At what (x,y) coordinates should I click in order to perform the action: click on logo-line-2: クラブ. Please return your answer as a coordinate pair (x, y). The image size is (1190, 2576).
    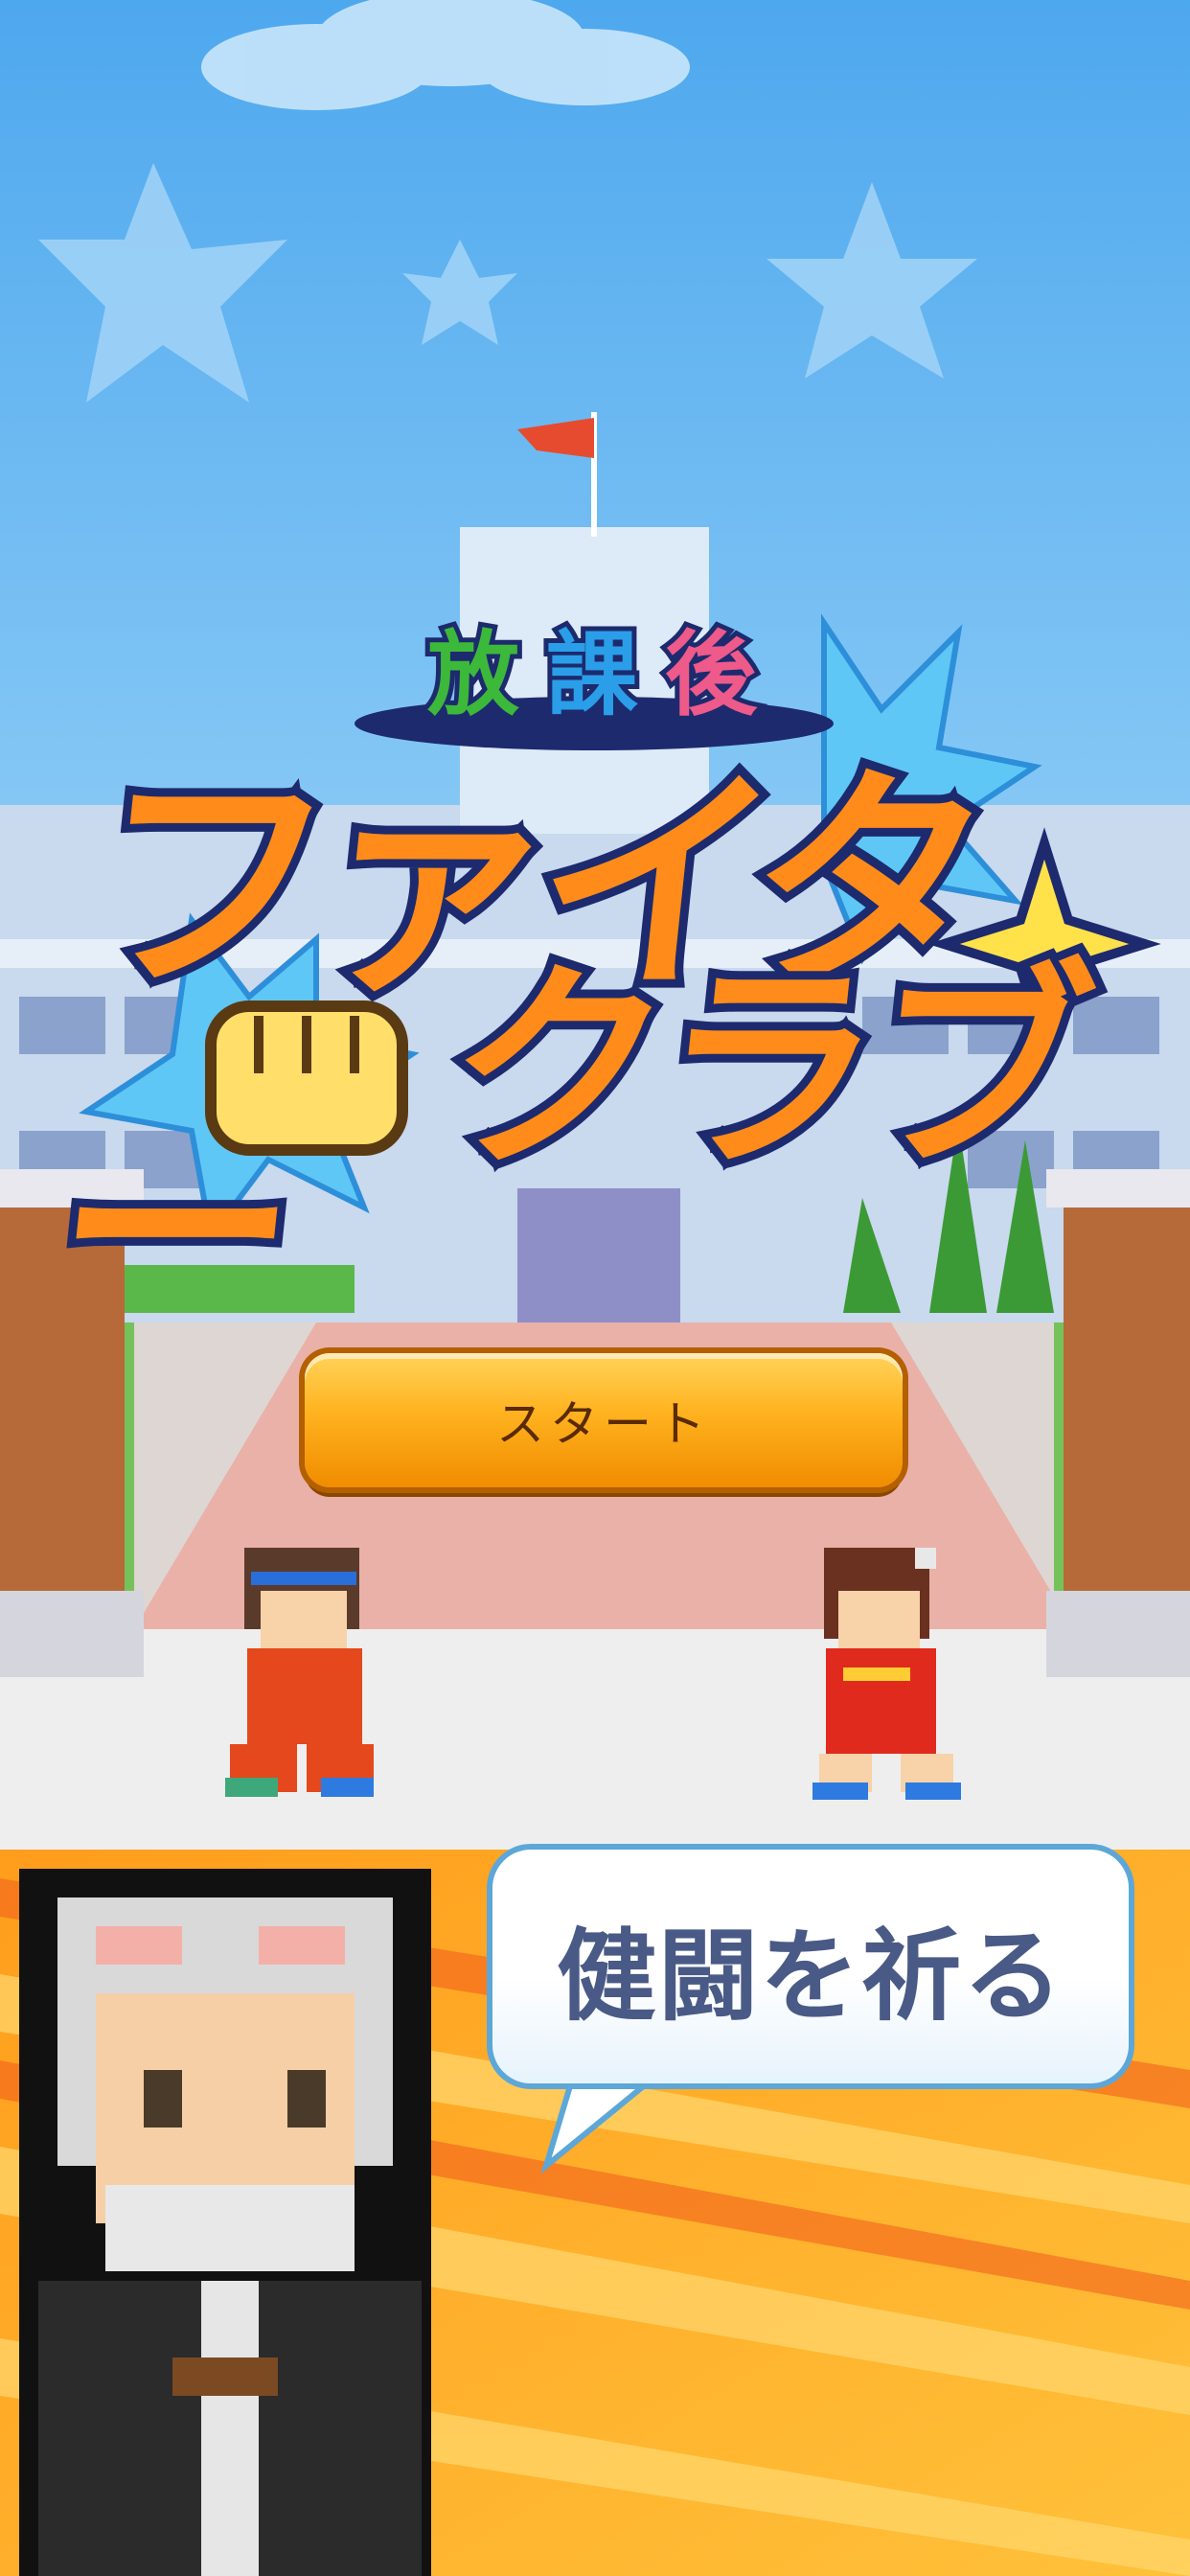
    Looking at the image, I should click on (764, 1071).